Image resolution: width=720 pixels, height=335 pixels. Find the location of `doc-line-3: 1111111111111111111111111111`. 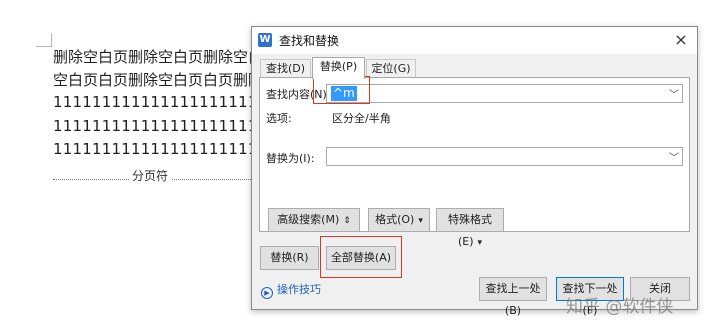

doc-line-3: 1111111111111111111111111111 is located at coordinates (155, 102).